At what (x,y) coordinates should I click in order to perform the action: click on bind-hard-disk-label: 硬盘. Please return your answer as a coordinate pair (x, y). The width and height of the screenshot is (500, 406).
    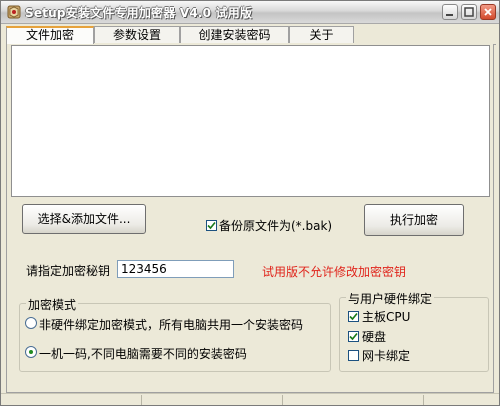
    Looking at the image, I should click on (374, 337).